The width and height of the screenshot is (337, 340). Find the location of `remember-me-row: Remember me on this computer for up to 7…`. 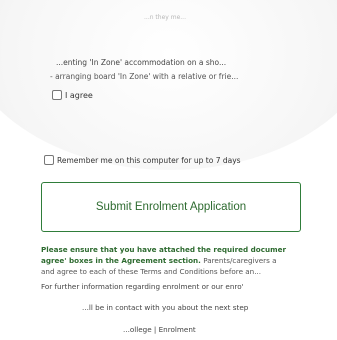

remember-me-row: Remember me on this computer for up to 7… is located at coordinates (142, 160).